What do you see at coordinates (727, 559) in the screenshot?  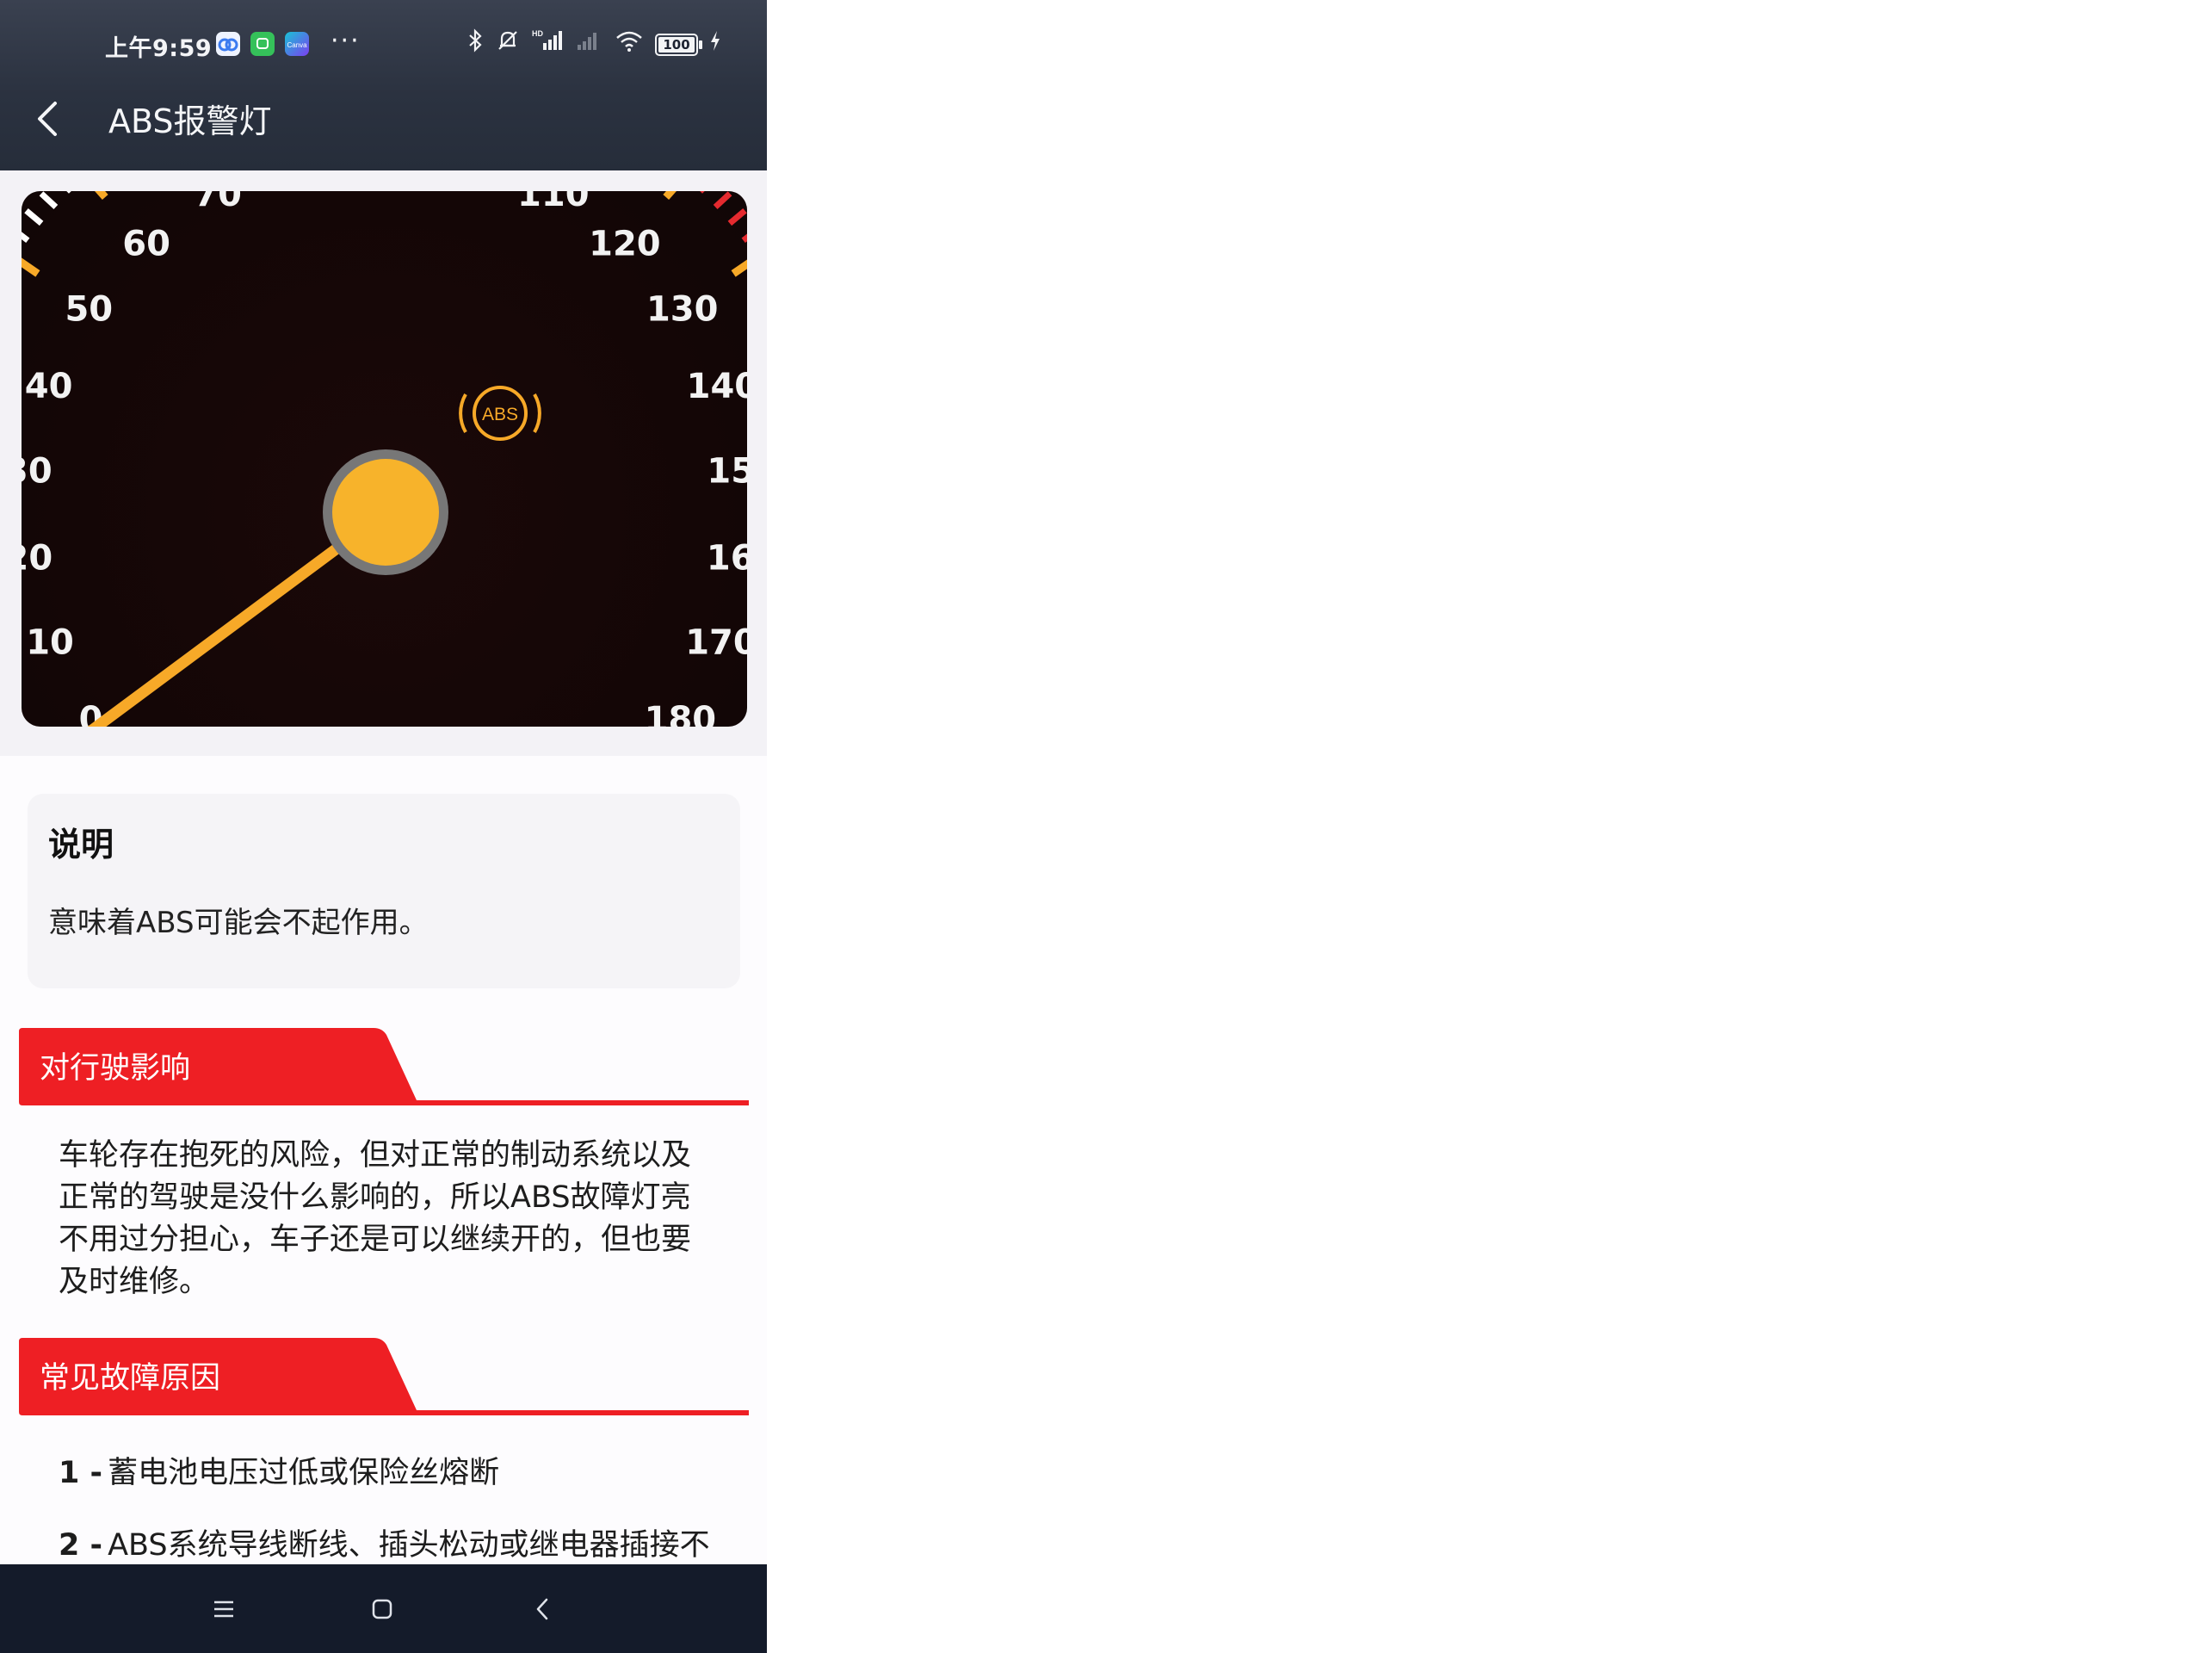 I see `speed-label: 160` at bounding box center [727, 559].